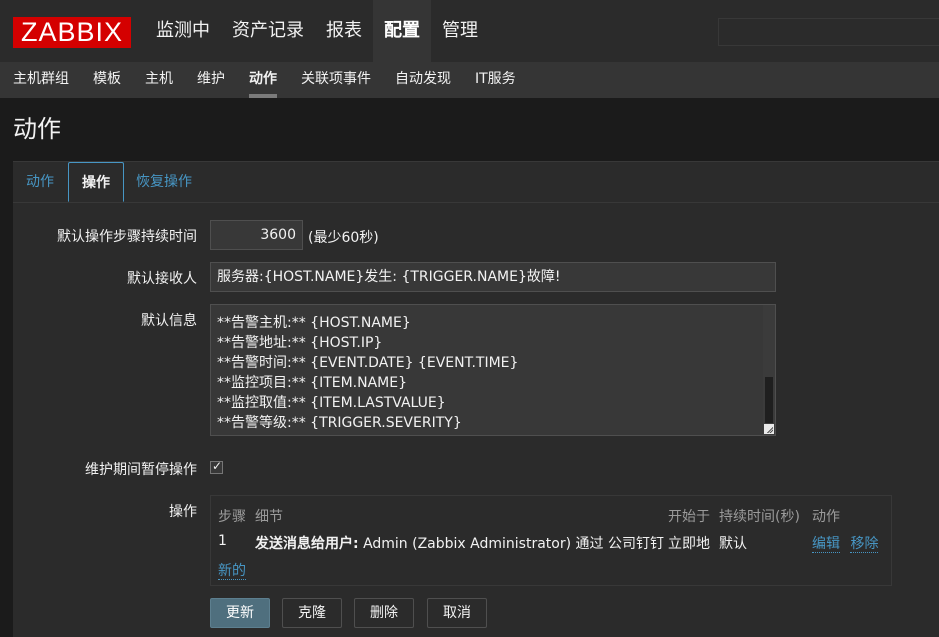 This screenshot has height=637, width=939. I want to click on clone-button: 克隆, so click(312, 613).